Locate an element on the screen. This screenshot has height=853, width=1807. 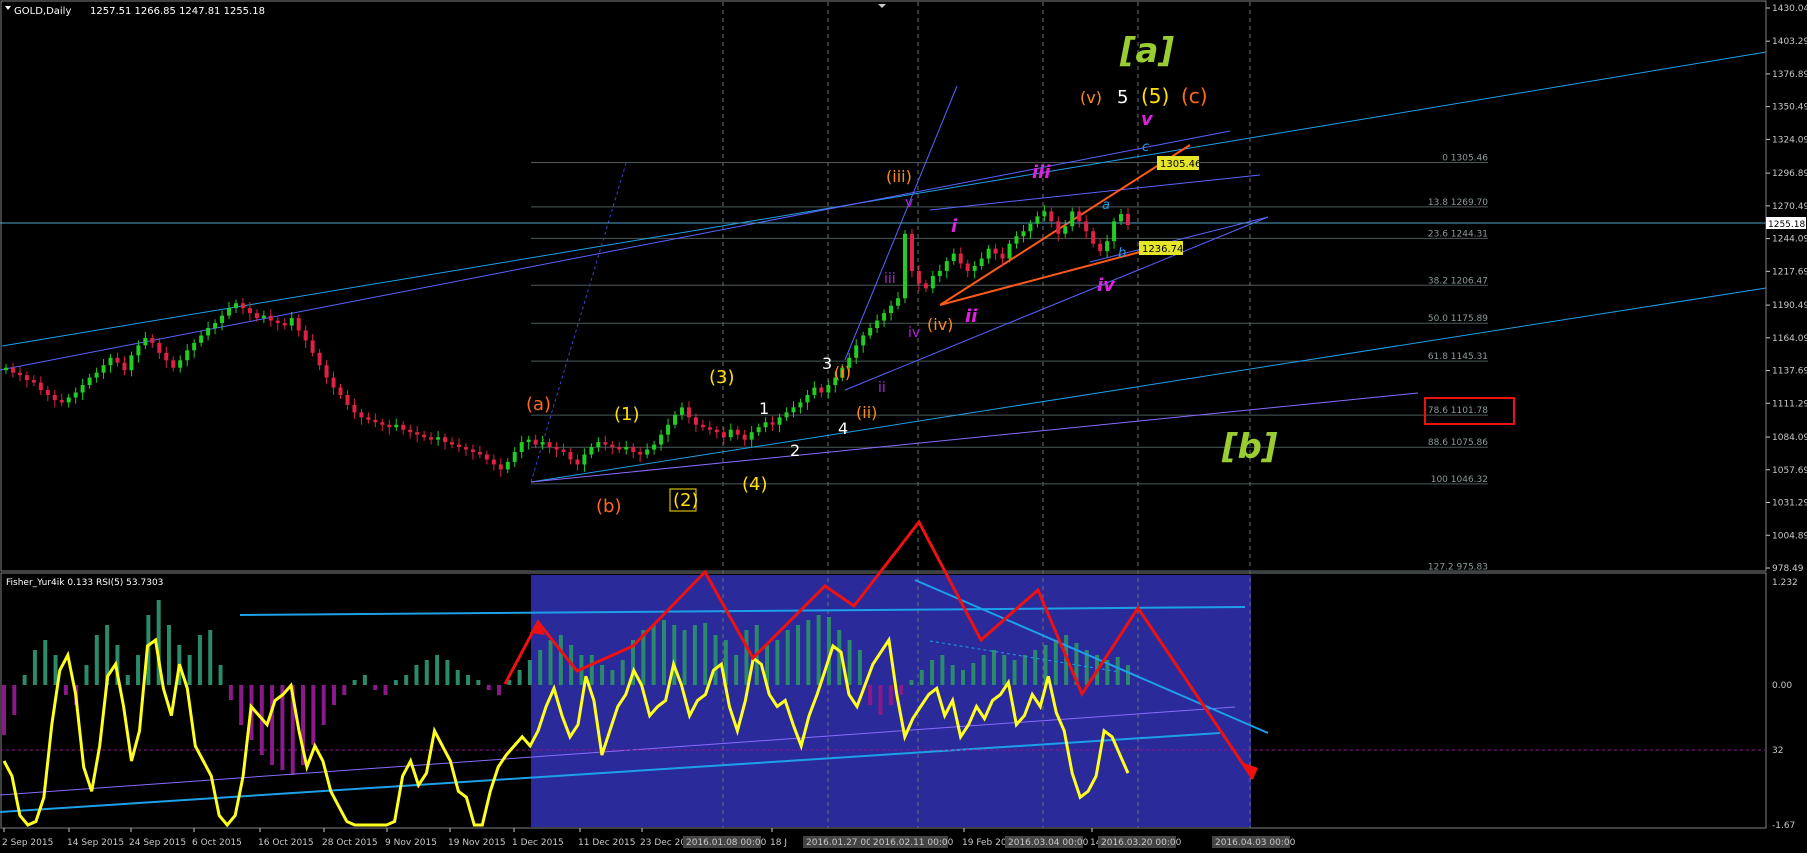
collapse-icon is located at coordinates (8, 8).